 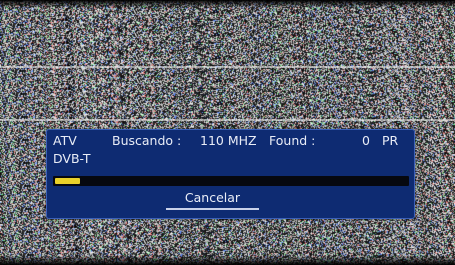 I want to click on scan-status-row: ATV Buscando : 110 MHZ Found : 0 PR, so click(x=230, y=141).